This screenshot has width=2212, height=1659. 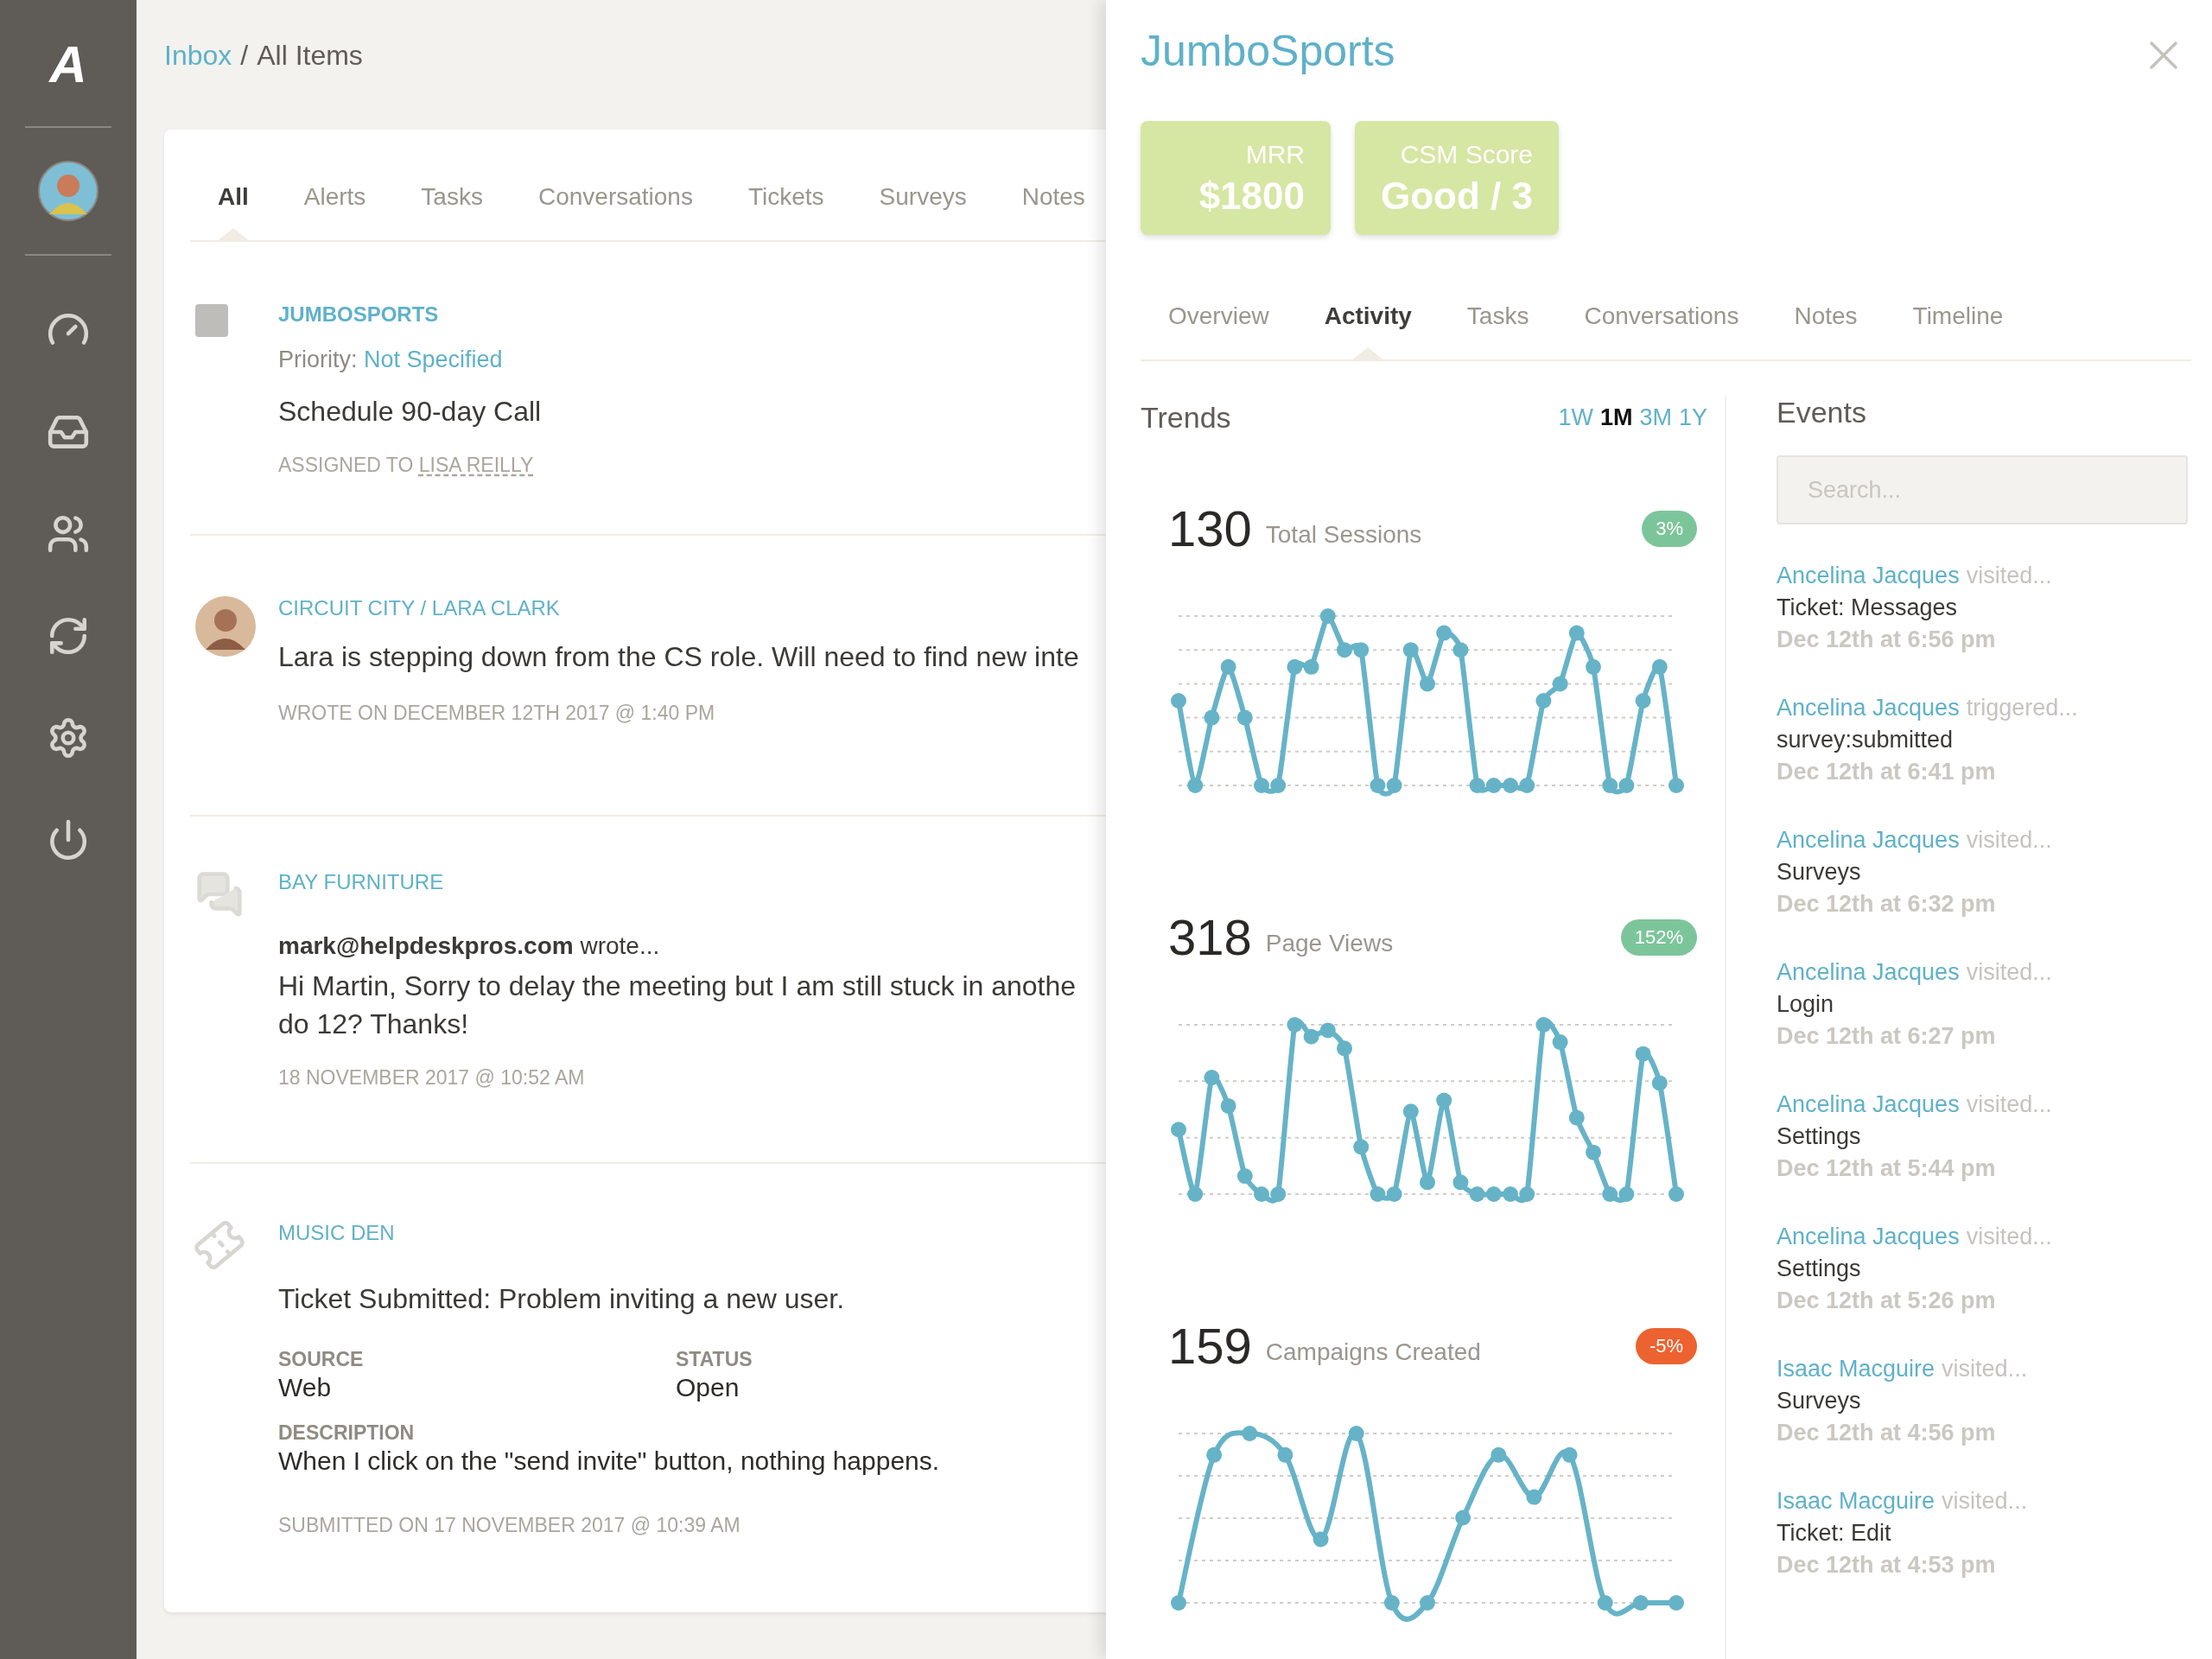 I want to click on priority-label: Priority: Not Specified, so click(x=391, y=360).